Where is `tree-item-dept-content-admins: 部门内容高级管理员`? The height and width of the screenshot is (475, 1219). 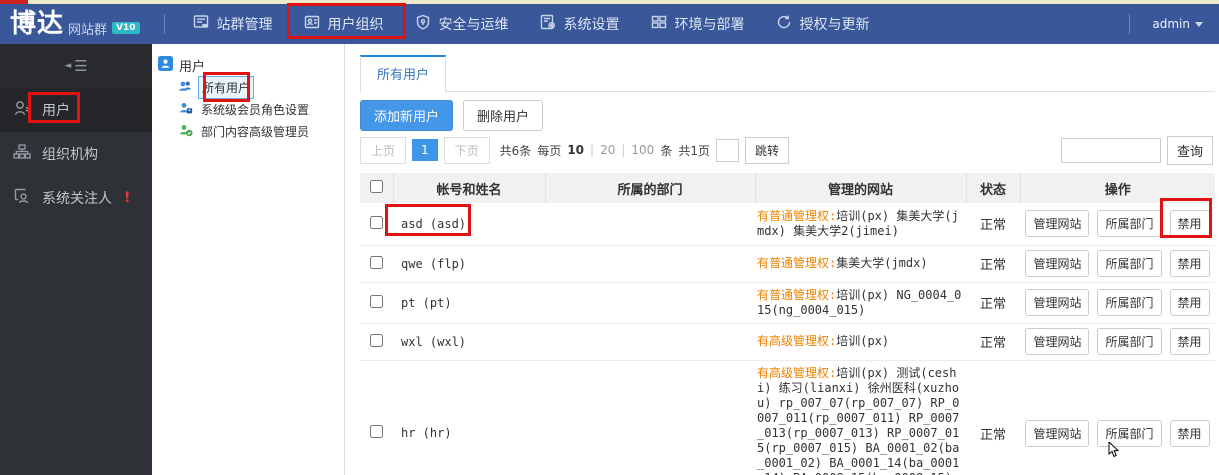
tree-item-dept-content-admins: 部门内容高级管理员 is located at coordinates (248, 131).